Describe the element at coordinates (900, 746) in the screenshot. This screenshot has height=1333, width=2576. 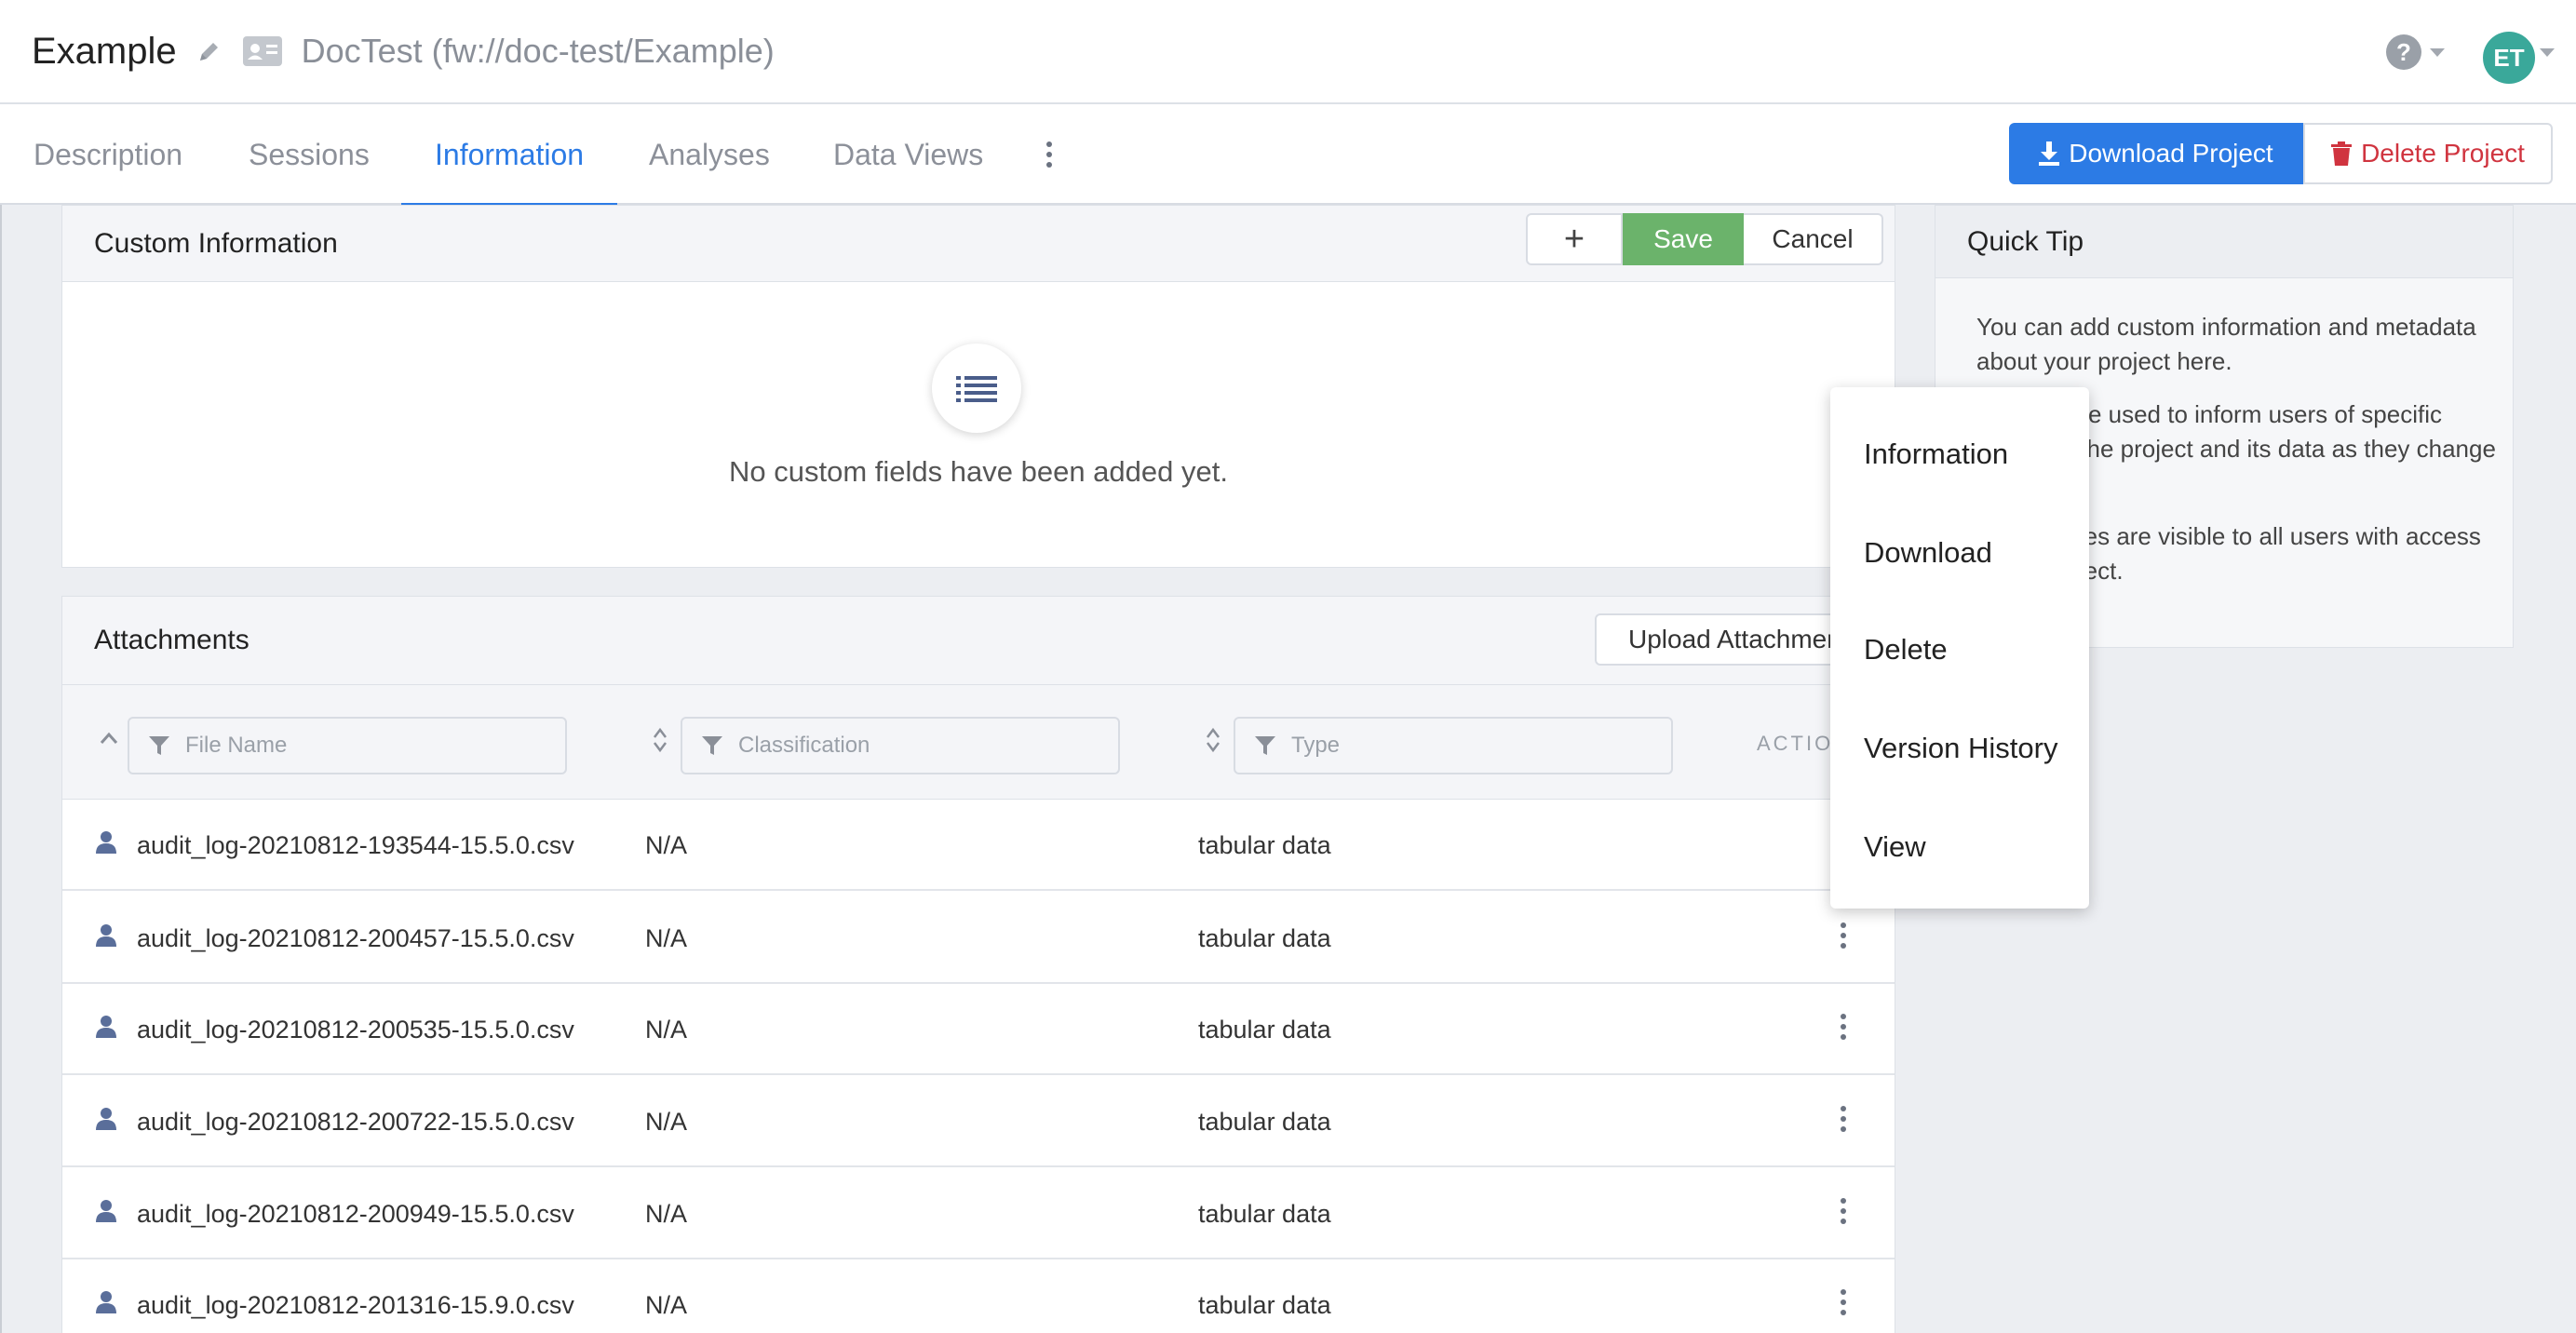
I see `classification-filter: Classification` at that location.